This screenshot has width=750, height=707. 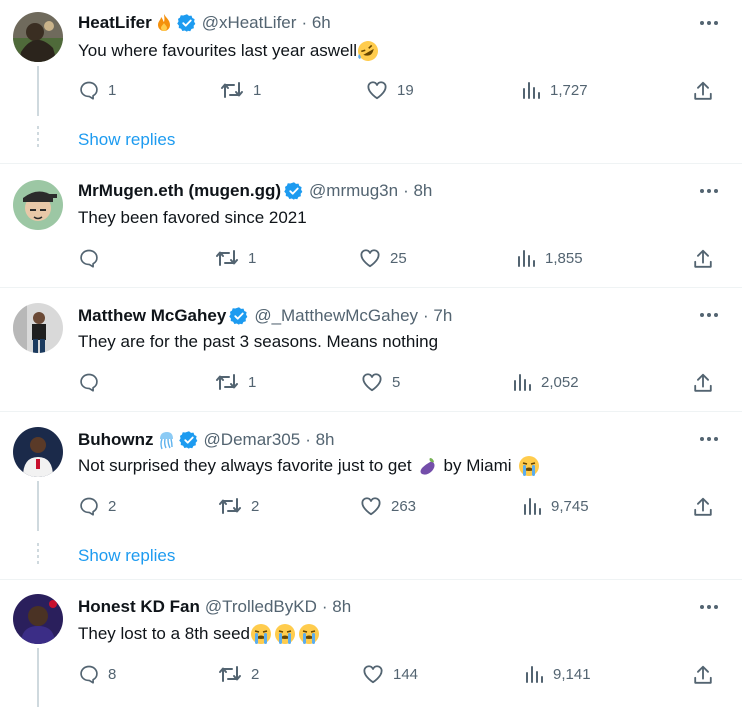 What do you see at coordinates (428, 466) in the screenshot?
I see `eggplant-emoji-icon` at bounding box center [428, 466].